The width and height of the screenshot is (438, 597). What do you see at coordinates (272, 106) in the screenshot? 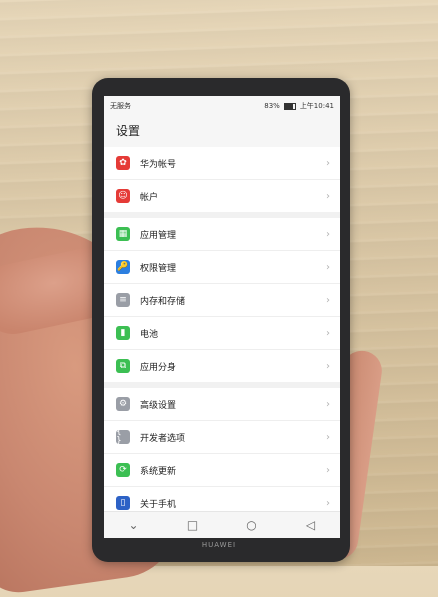
I see `battery-percent: 83%` at bounding box center [272, 106].